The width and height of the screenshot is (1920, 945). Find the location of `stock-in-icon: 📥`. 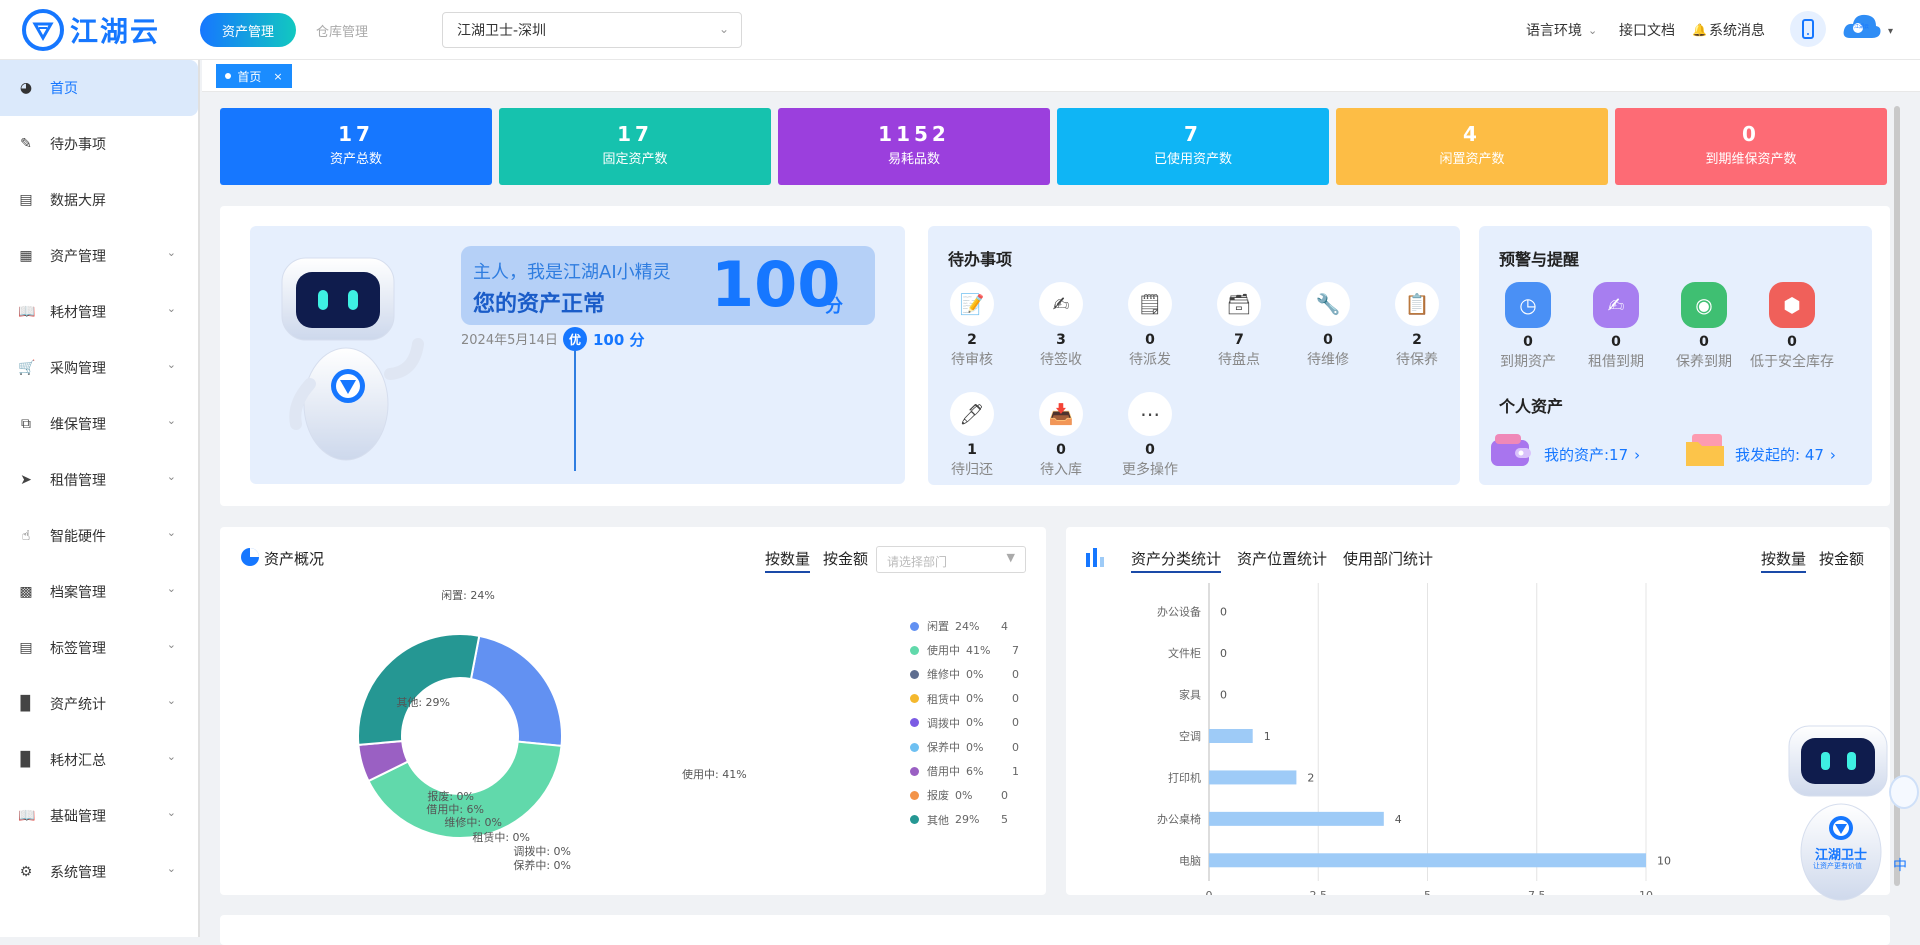

stock-in-icon: 📥 is located at coordinates (1061, 414).